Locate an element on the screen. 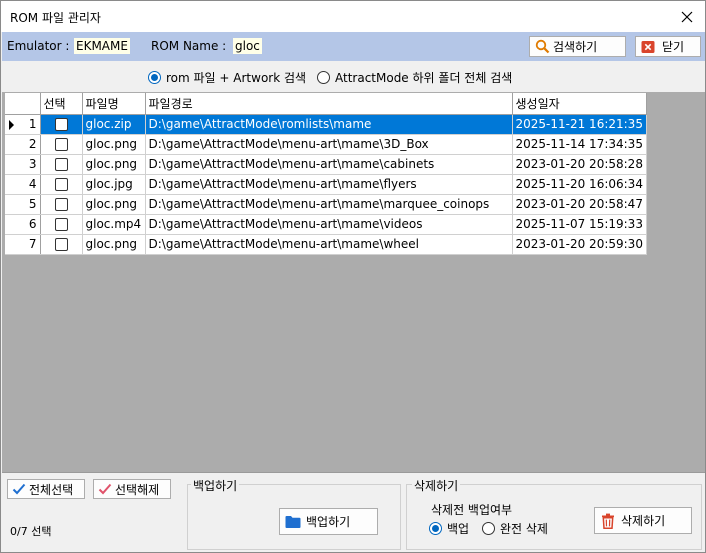  backup-button: 백업하기 is located at coordinates (328, 521).